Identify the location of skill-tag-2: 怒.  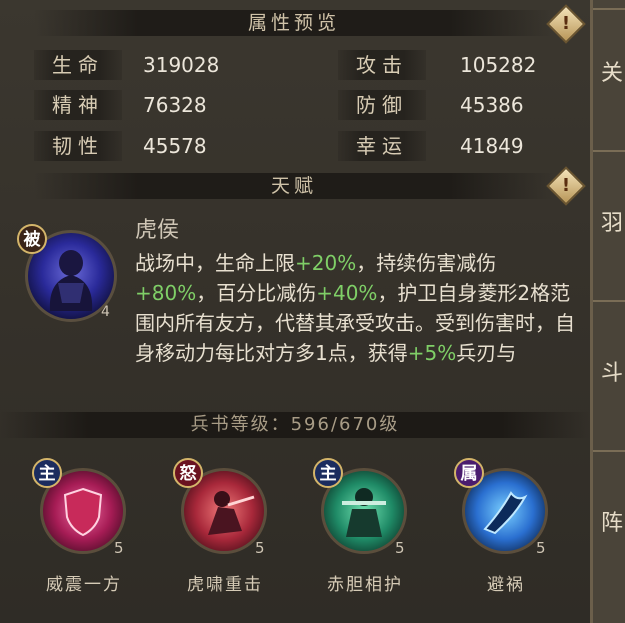
(188, 473).